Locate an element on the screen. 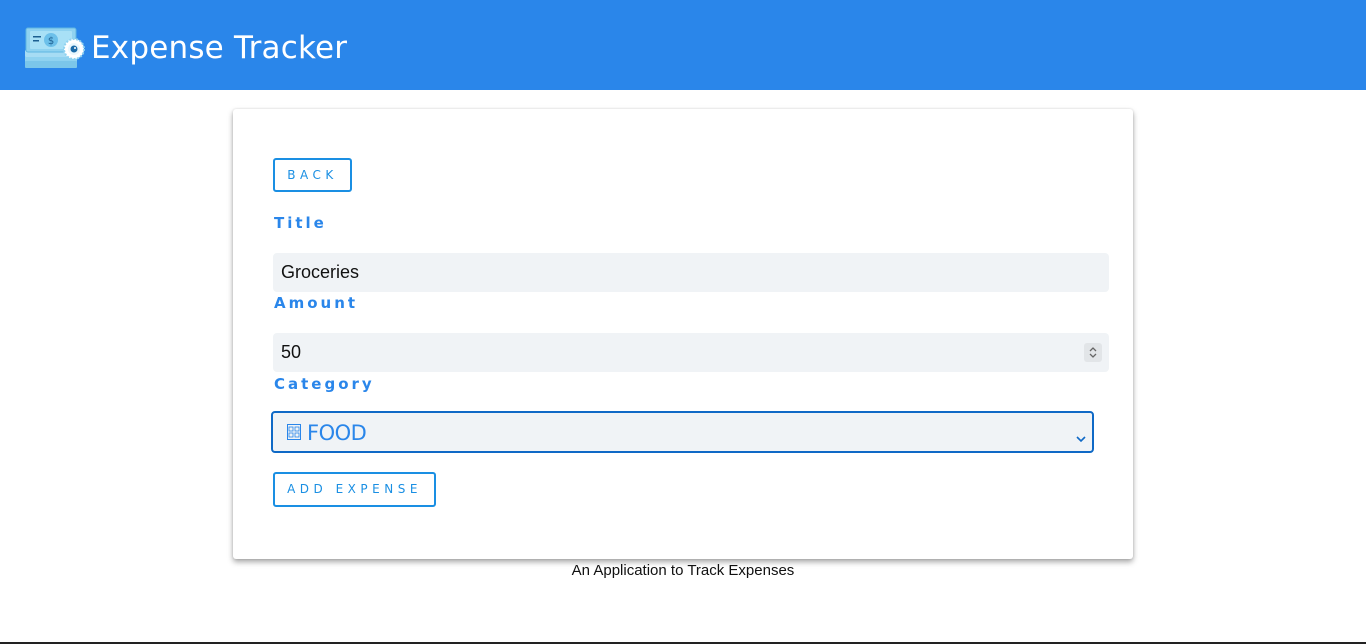  app-header: $ Expense Tracker is located at coordinates (683, 45).